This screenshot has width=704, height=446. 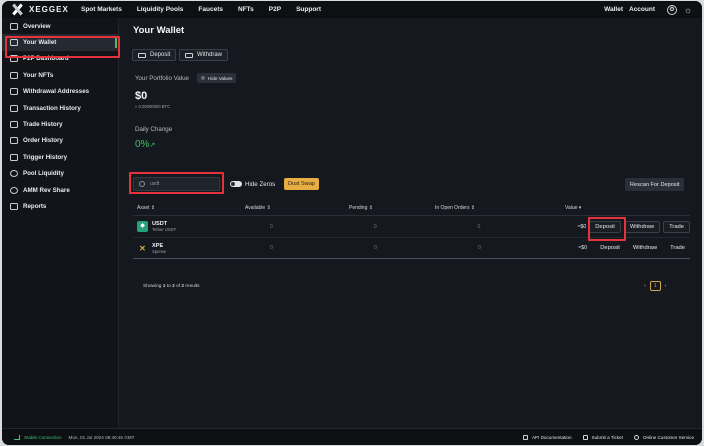 What do you see at coordinates (246, 9) in the screenshot?
I see `nav-nfts: NFTs` at bounding box center [246, 9].